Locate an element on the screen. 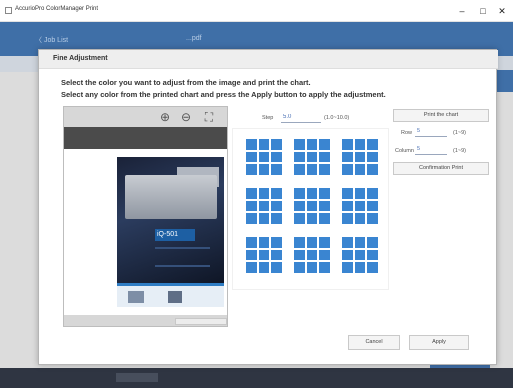  column-input is located at coordinates (431, 149).